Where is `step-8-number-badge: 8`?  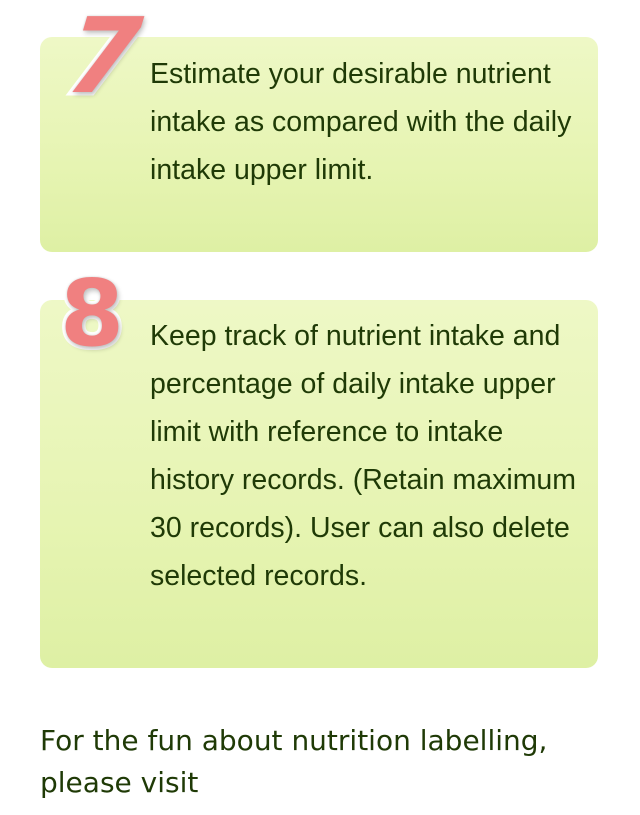
step-8-number-badge: 8 is located at coordinates (91, 313).